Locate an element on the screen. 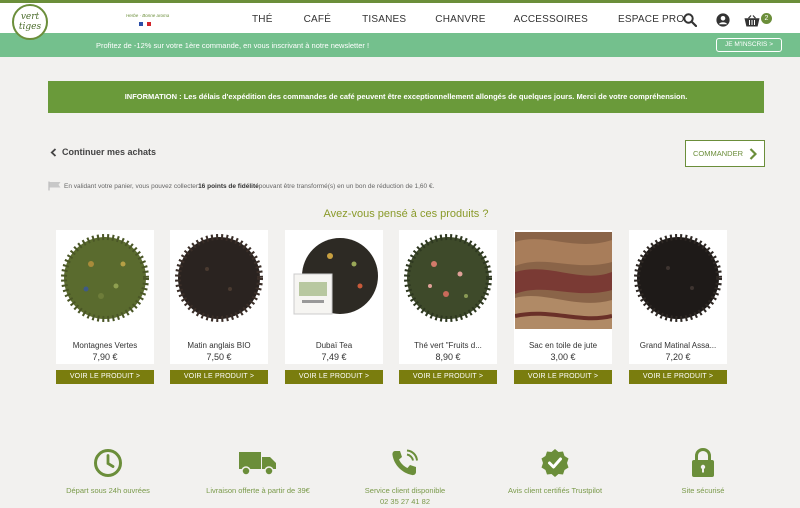  nav-item-espace-pro: ESPACE PRO is located at coordinates (651, 19).